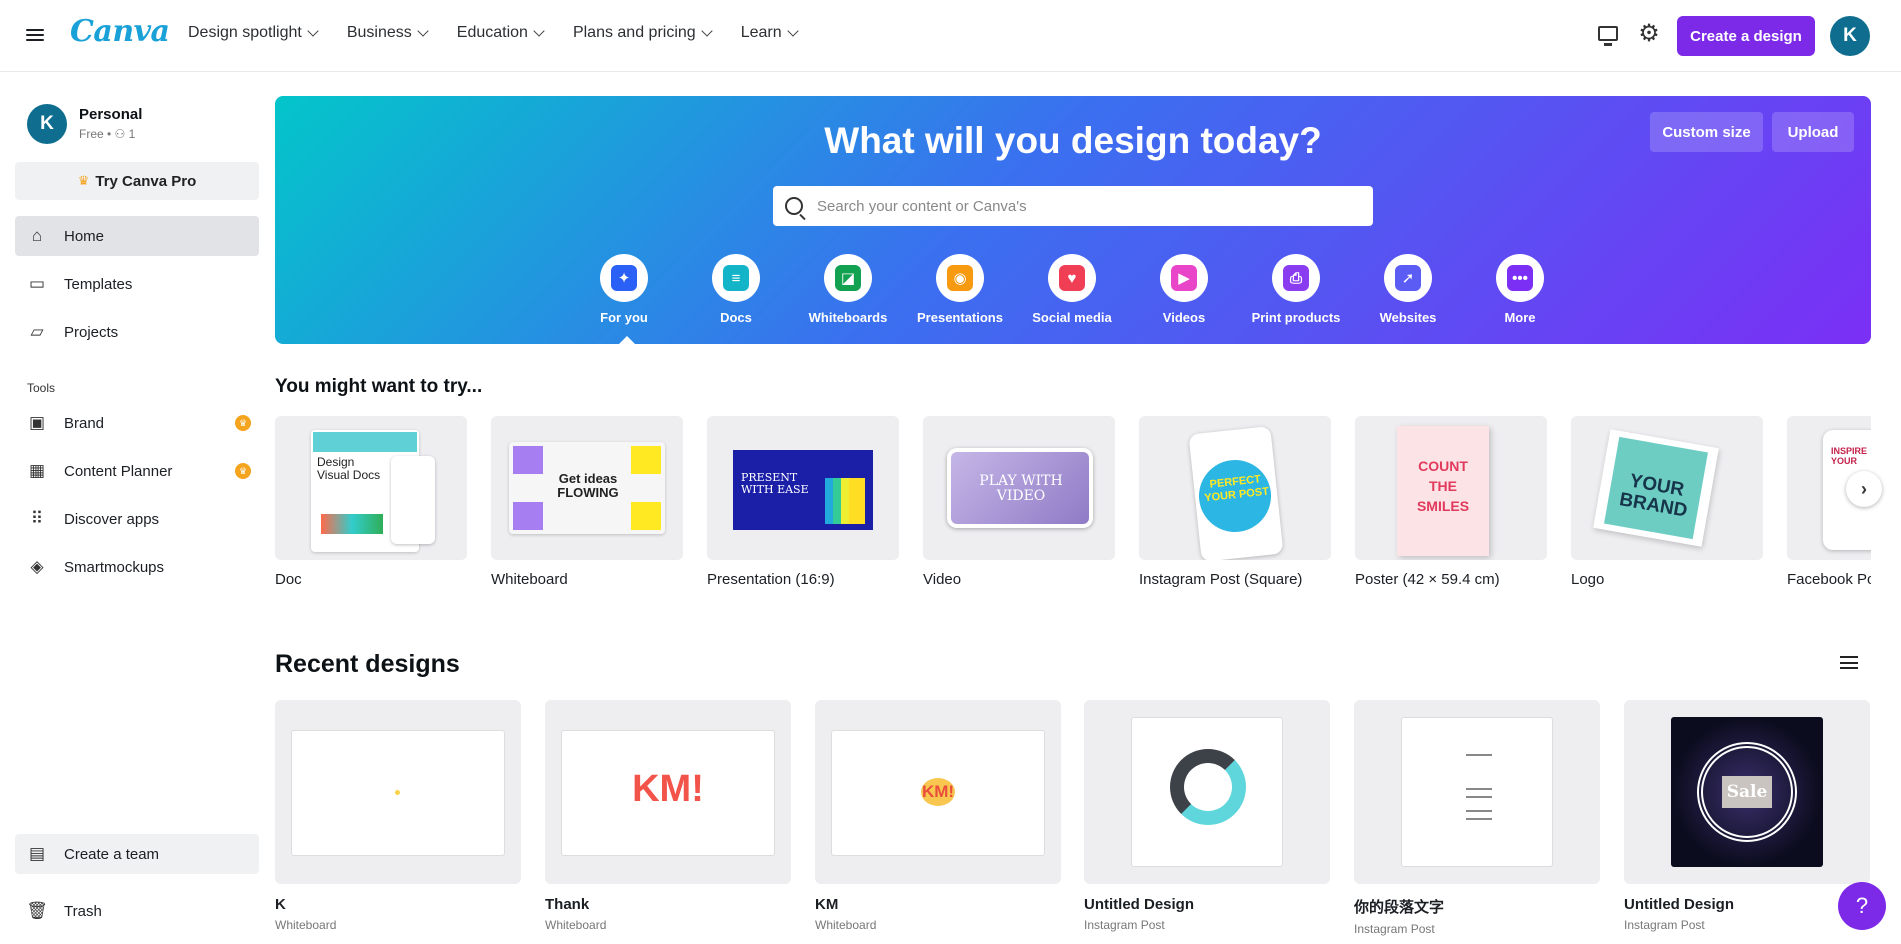 The width and height of the screenshot is (1901, 944). Describe the element at coordinates (253, 33) in the screenshot. I see `nav-design-spotlight: Design spotlight` at that location.